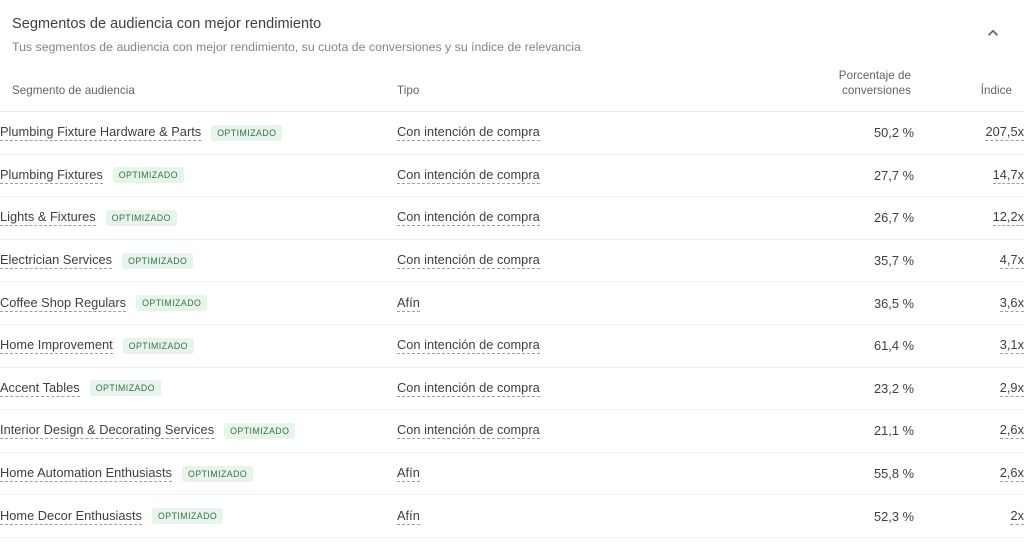 Image resolution: width=1024 pixels, height=551 pixels. What do you see at coordinates (1008, 175) in the screenshot?
I see `index-value: 14,7x` at bounding box center [1008, 175].